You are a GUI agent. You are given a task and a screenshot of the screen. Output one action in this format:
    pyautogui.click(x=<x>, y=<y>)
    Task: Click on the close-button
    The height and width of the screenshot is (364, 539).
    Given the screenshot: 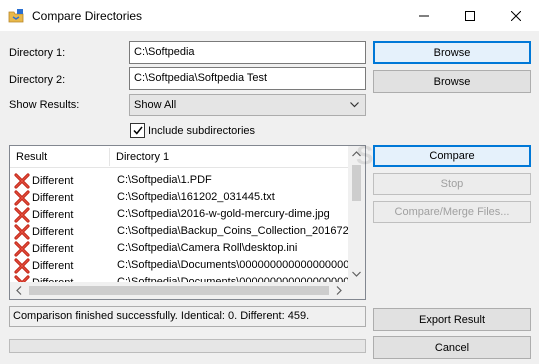 What is the action you would take?
    pyautogui.click(x=516, y=15)
    